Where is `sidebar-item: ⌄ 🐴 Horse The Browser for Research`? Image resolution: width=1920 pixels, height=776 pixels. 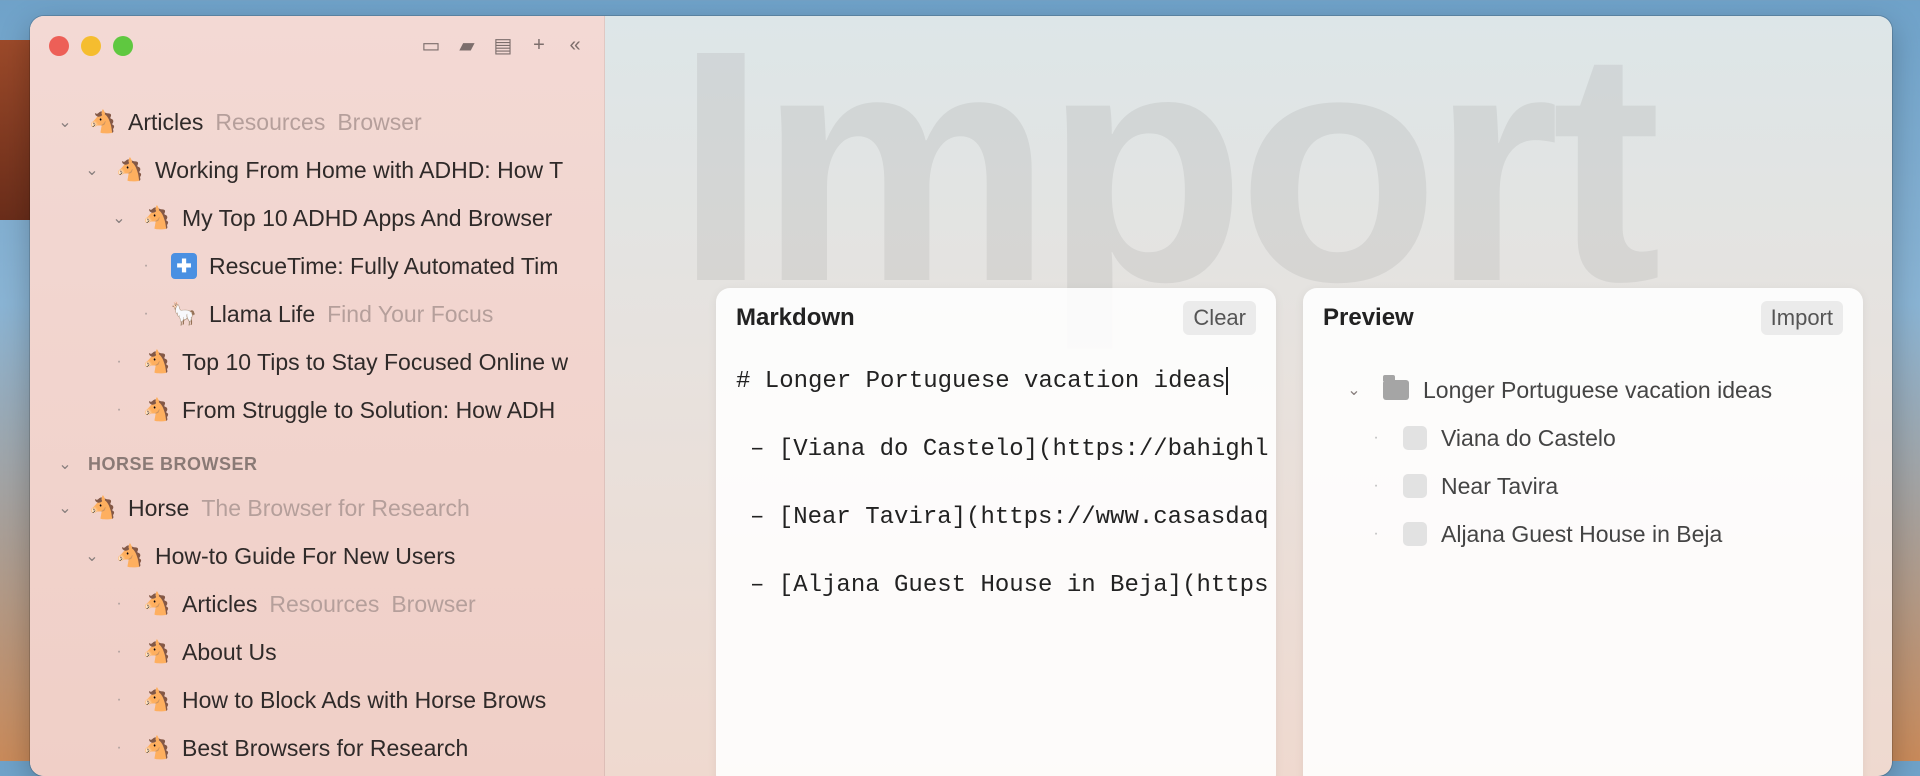
sidebar-item: ⌄ 🐴 Horse The Browser for Research is located at coordinates (317, 508).